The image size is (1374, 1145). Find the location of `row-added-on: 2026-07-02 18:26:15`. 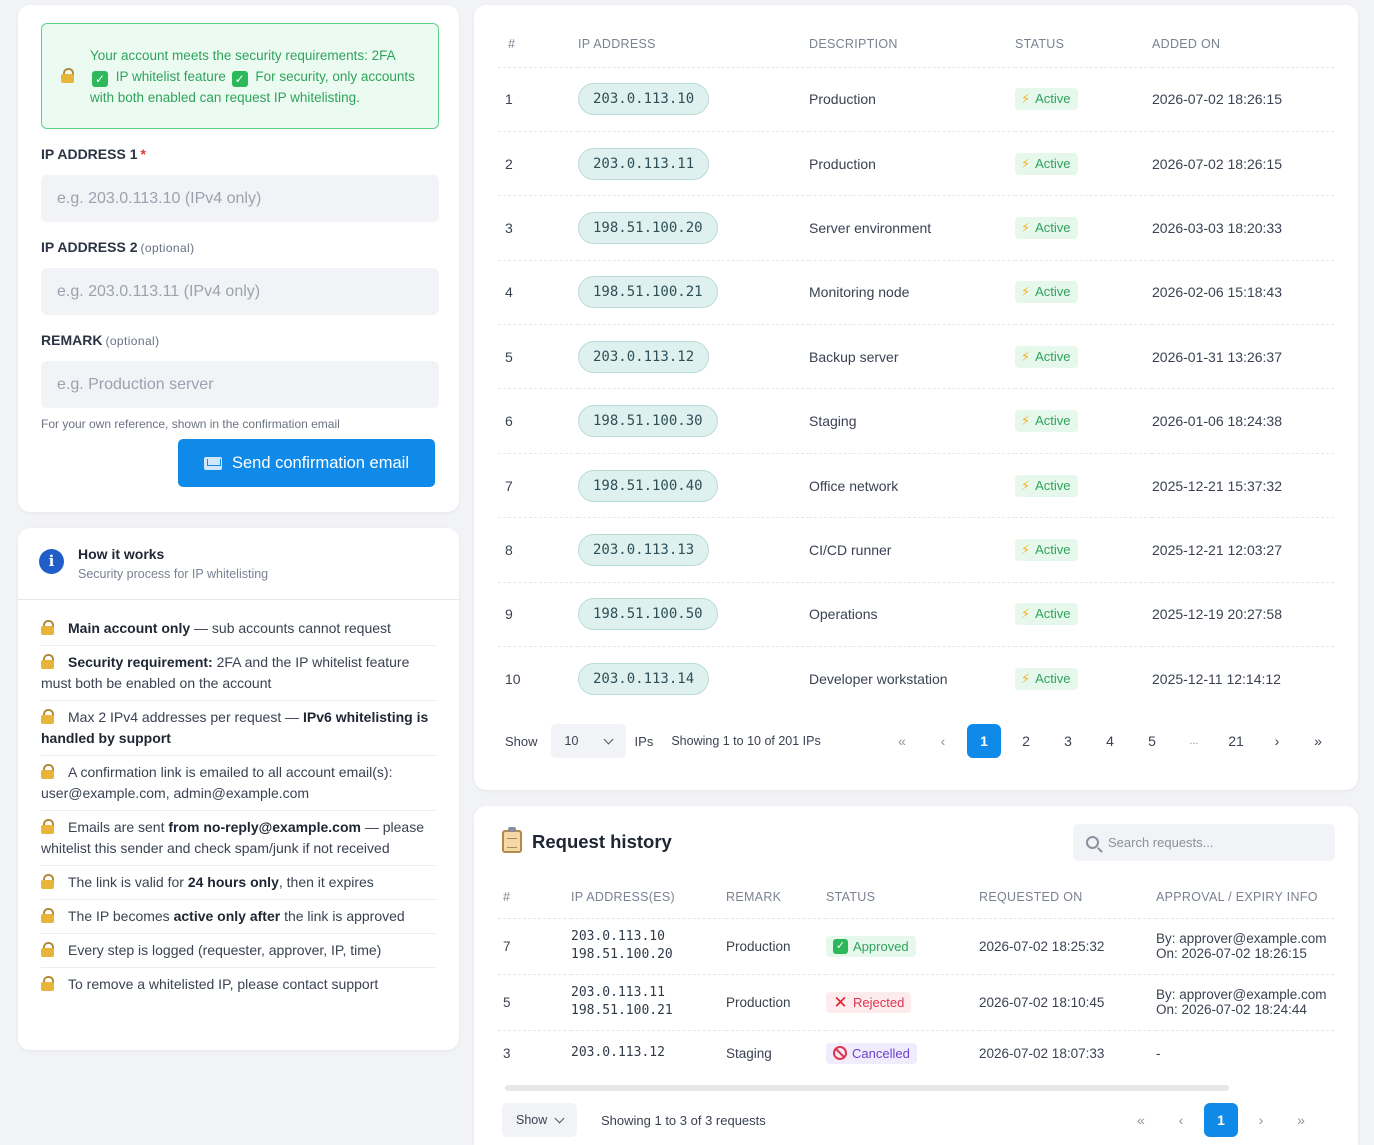

row-added-on: 2026-07-02 18:26:15 is located at coordinates (1243, 99).